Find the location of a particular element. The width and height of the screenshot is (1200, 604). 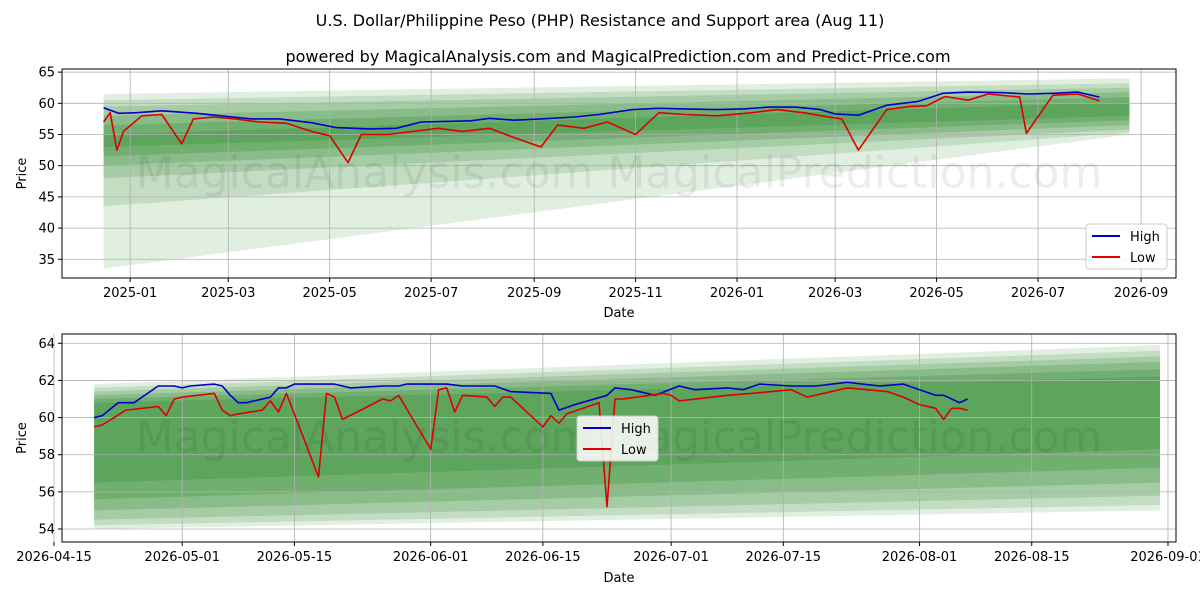

x-tick-label: 2026-01 is located at coordinates (737, 293).